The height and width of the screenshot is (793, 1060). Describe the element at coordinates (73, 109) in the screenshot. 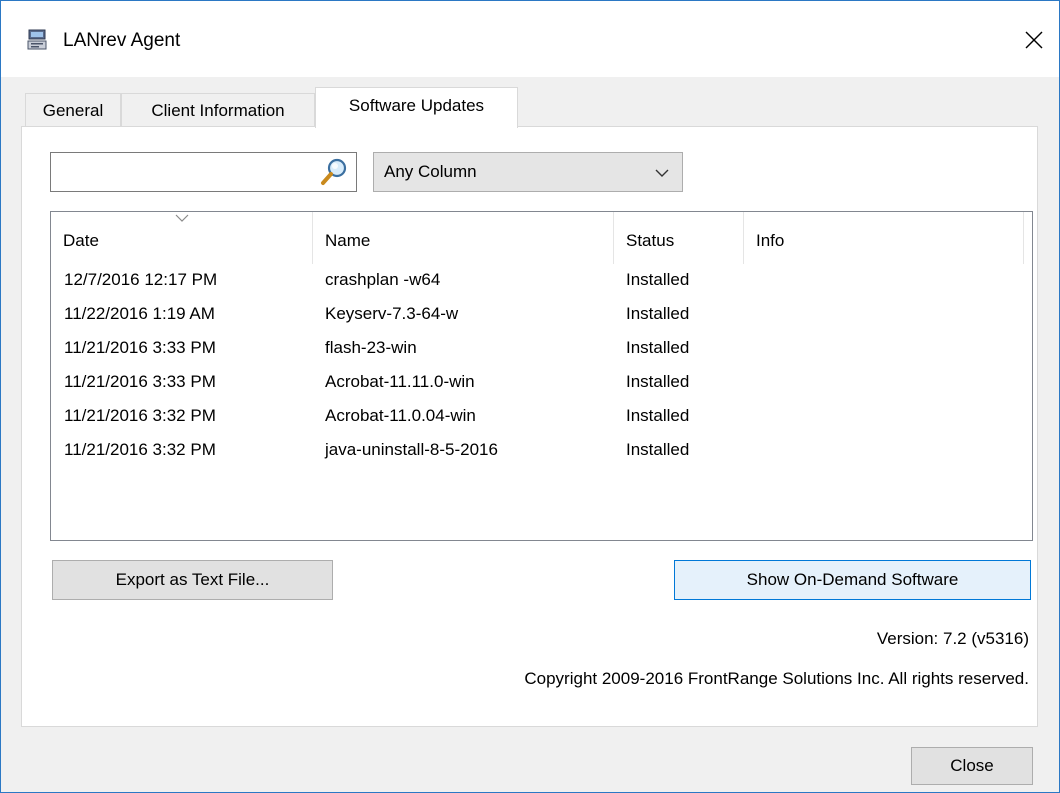

I see `tab-general: General` at that location.